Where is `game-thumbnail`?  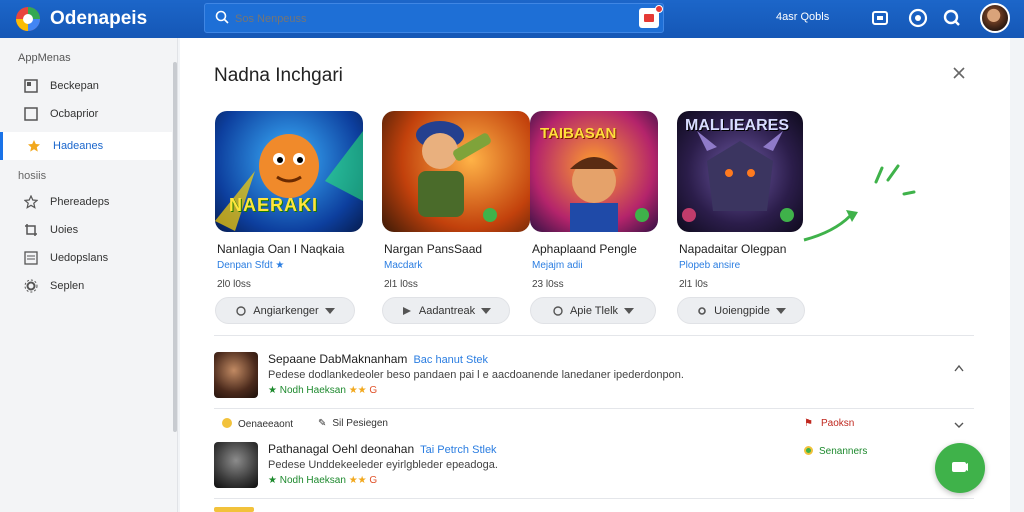
game-thumbnail is located at coordinates (456, 171).